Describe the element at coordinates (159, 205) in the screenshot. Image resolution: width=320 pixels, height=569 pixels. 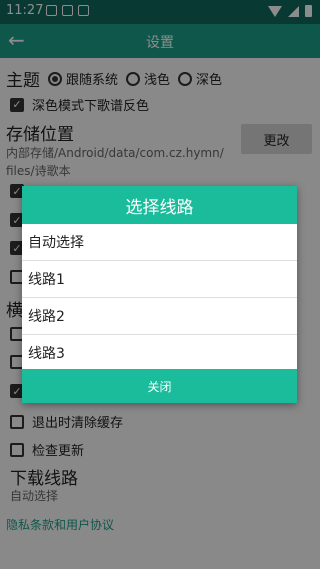
I see `dialog-title: 选择线路` at that location.